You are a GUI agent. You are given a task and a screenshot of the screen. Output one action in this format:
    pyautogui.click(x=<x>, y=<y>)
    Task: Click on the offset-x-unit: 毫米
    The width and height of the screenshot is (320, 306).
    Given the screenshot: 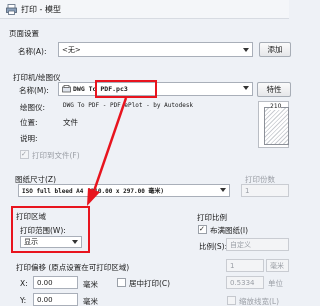 What is the action you would take?
    pyautogui.click(x=90, y=284)
    